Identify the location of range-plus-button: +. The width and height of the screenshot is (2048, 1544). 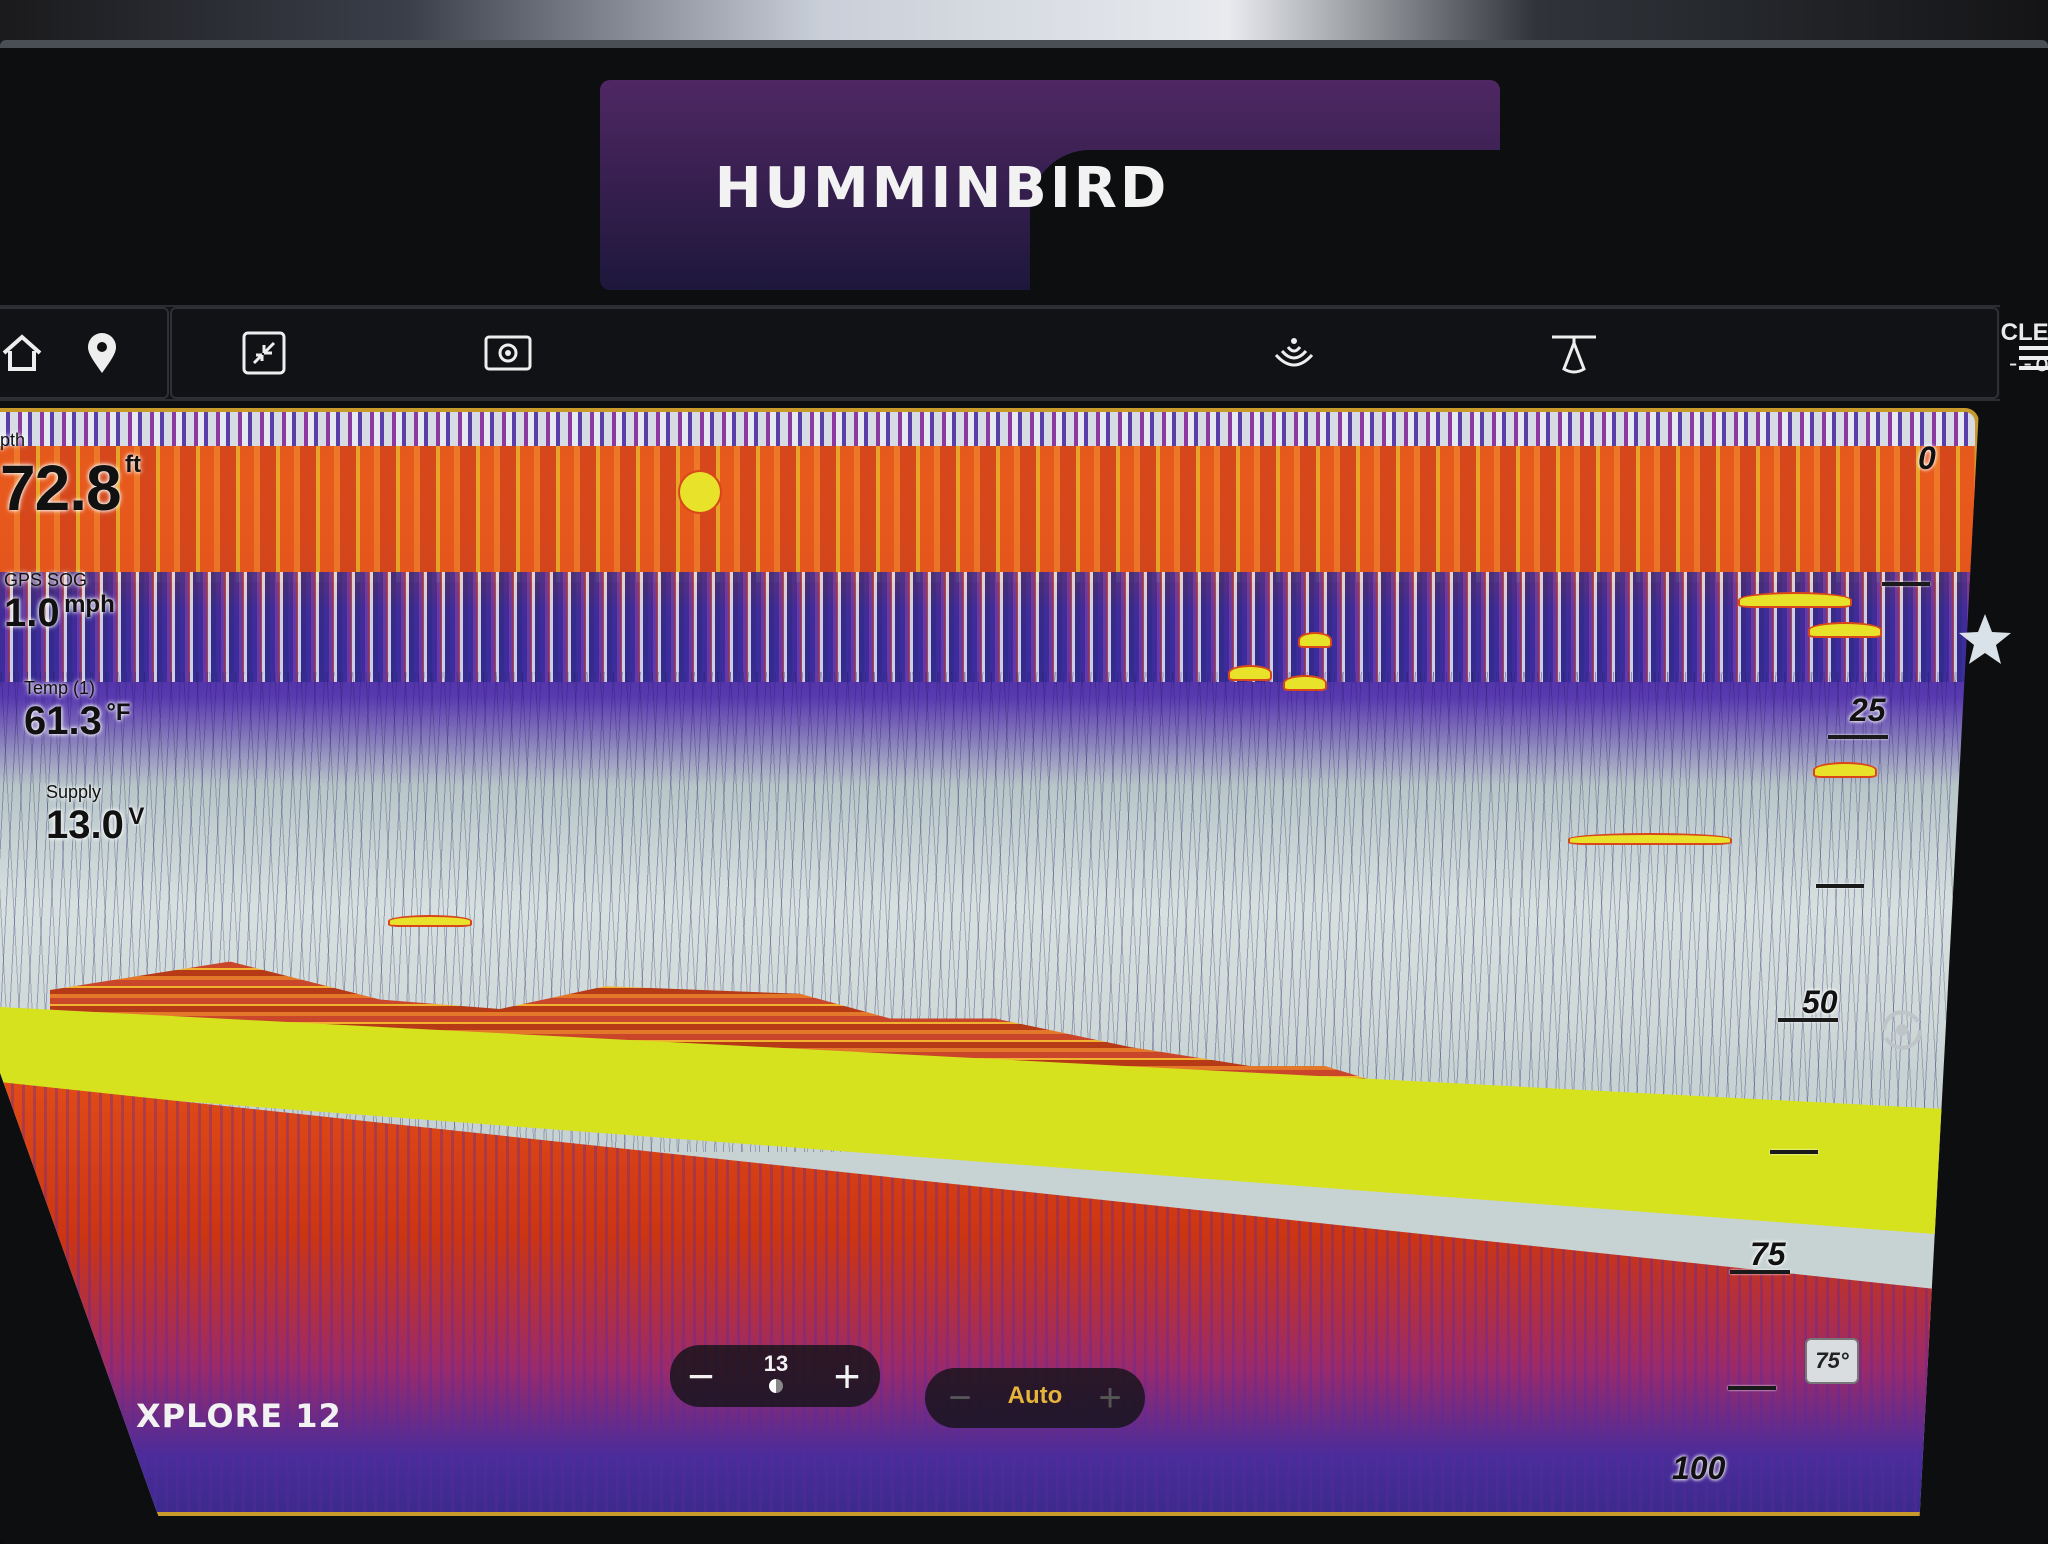
(847, 1376).